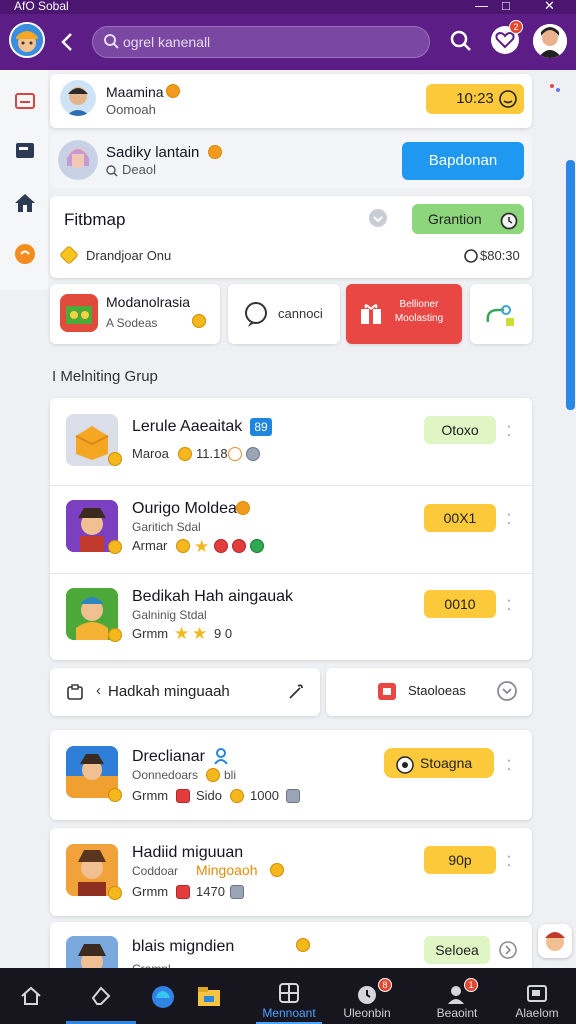 This screenshot has height=1024, width=576. Describe the element at coordinates (25, 255) in the screenshot. I see `chat-bubble-icon` at that location.